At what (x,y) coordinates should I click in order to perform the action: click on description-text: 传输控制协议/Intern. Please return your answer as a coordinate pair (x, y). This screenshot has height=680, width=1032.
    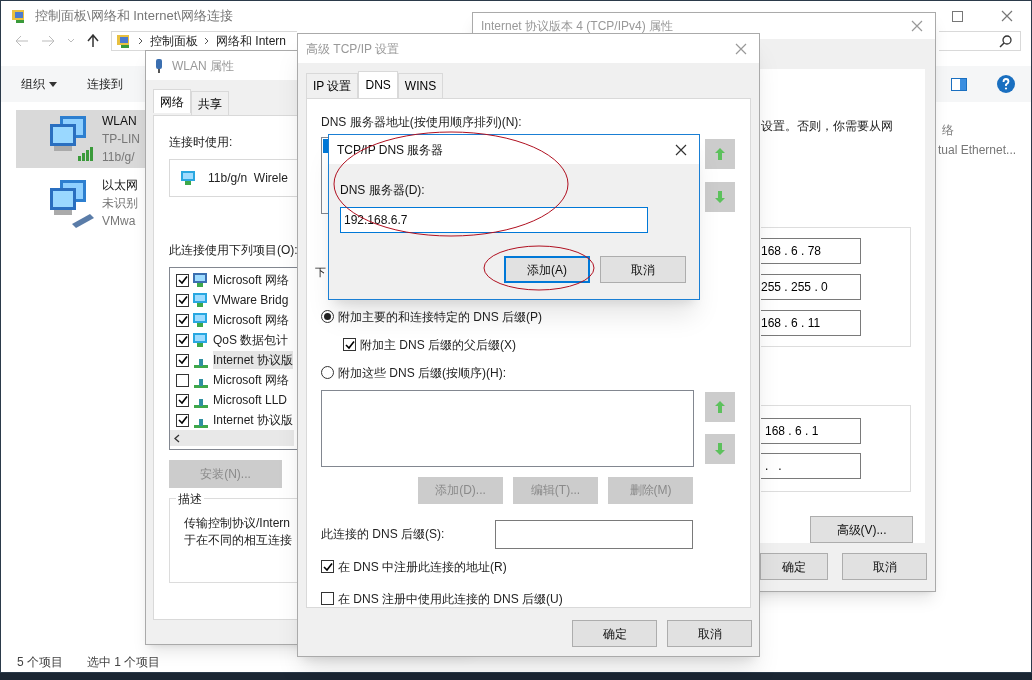
    Looking at the image, I should click on (237, 523).